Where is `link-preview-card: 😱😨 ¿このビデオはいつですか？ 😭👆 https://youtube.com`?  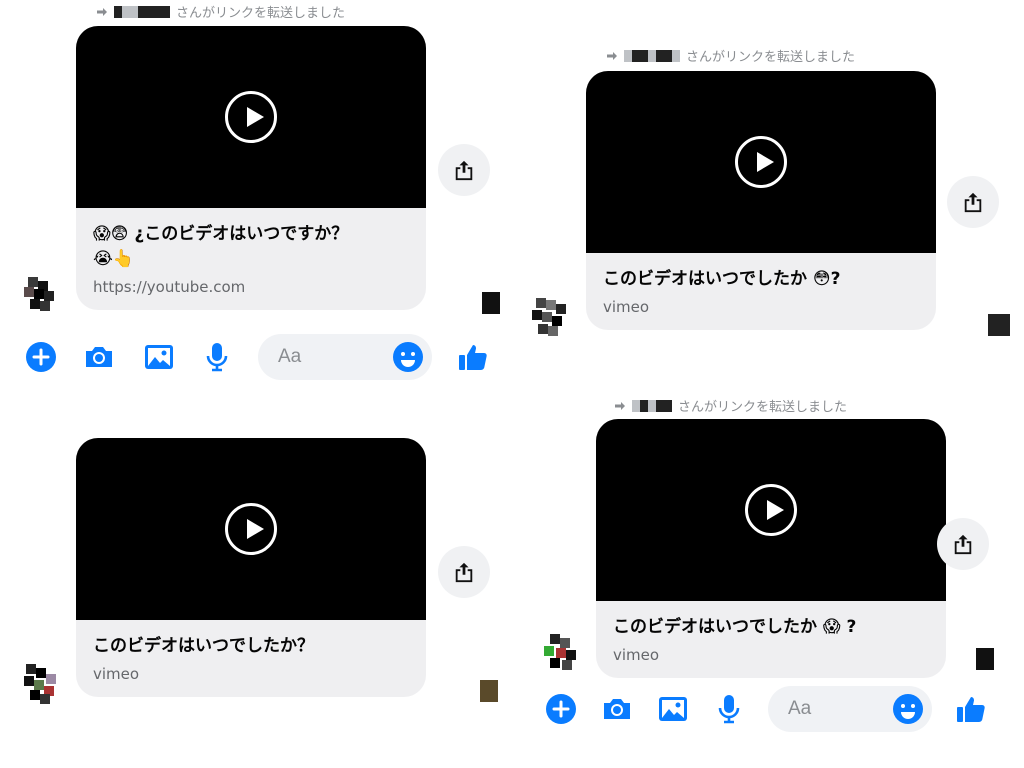
link-preview-card: 😱😨 ¿このビデオはいつですか？ 😭👆 https://youtube.com is located at coordinates (251, 168).